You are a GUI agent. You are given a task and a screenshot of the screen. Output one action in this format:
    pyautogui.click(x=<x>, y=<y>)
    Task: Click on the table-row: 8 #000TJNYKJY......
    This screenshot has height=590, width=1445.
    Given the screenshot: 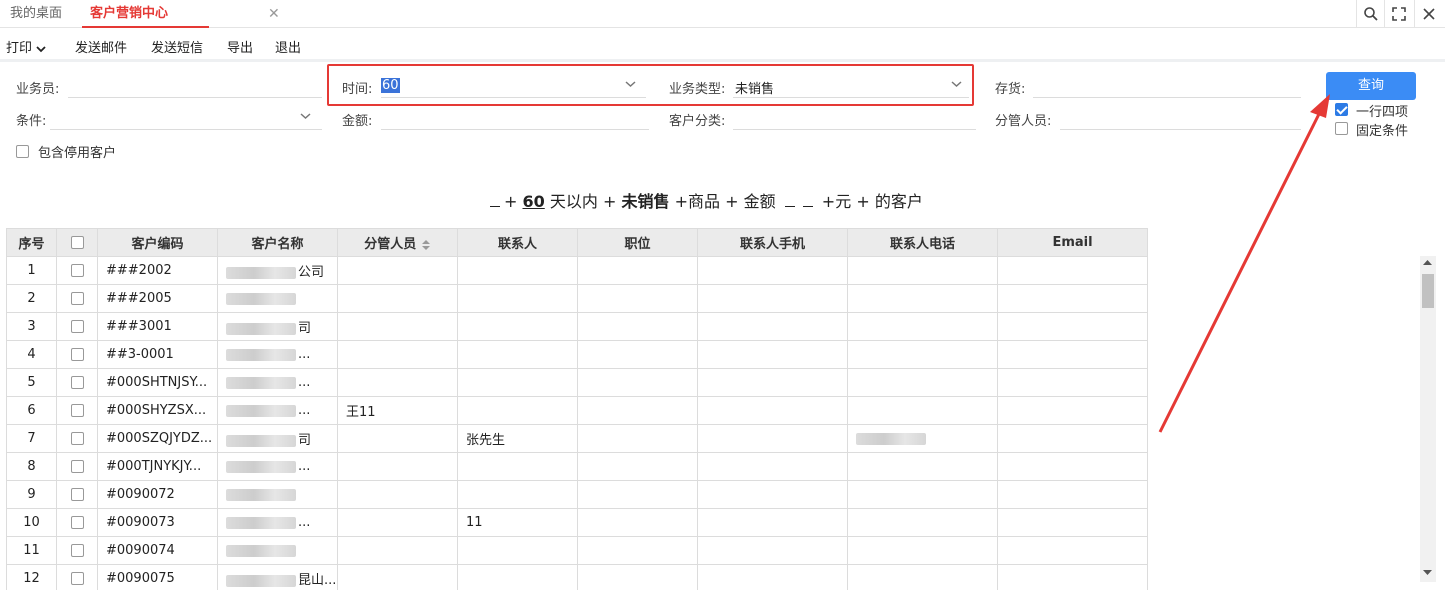 What is the action you would take?
    pyautogui.click(x=577, y=466)
    